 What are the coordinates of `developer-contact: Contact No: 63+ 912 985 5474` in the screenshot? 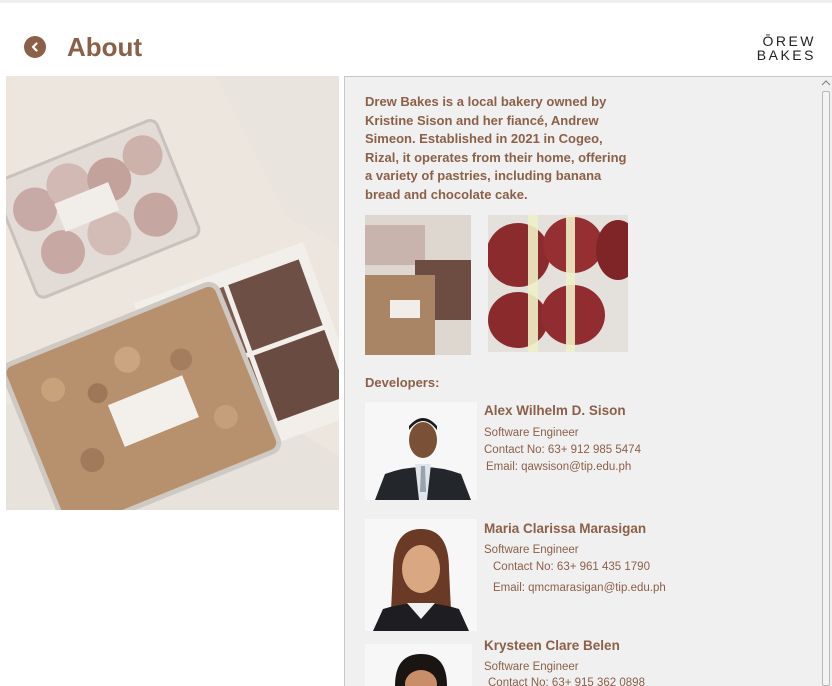 It's located at (562, 450).